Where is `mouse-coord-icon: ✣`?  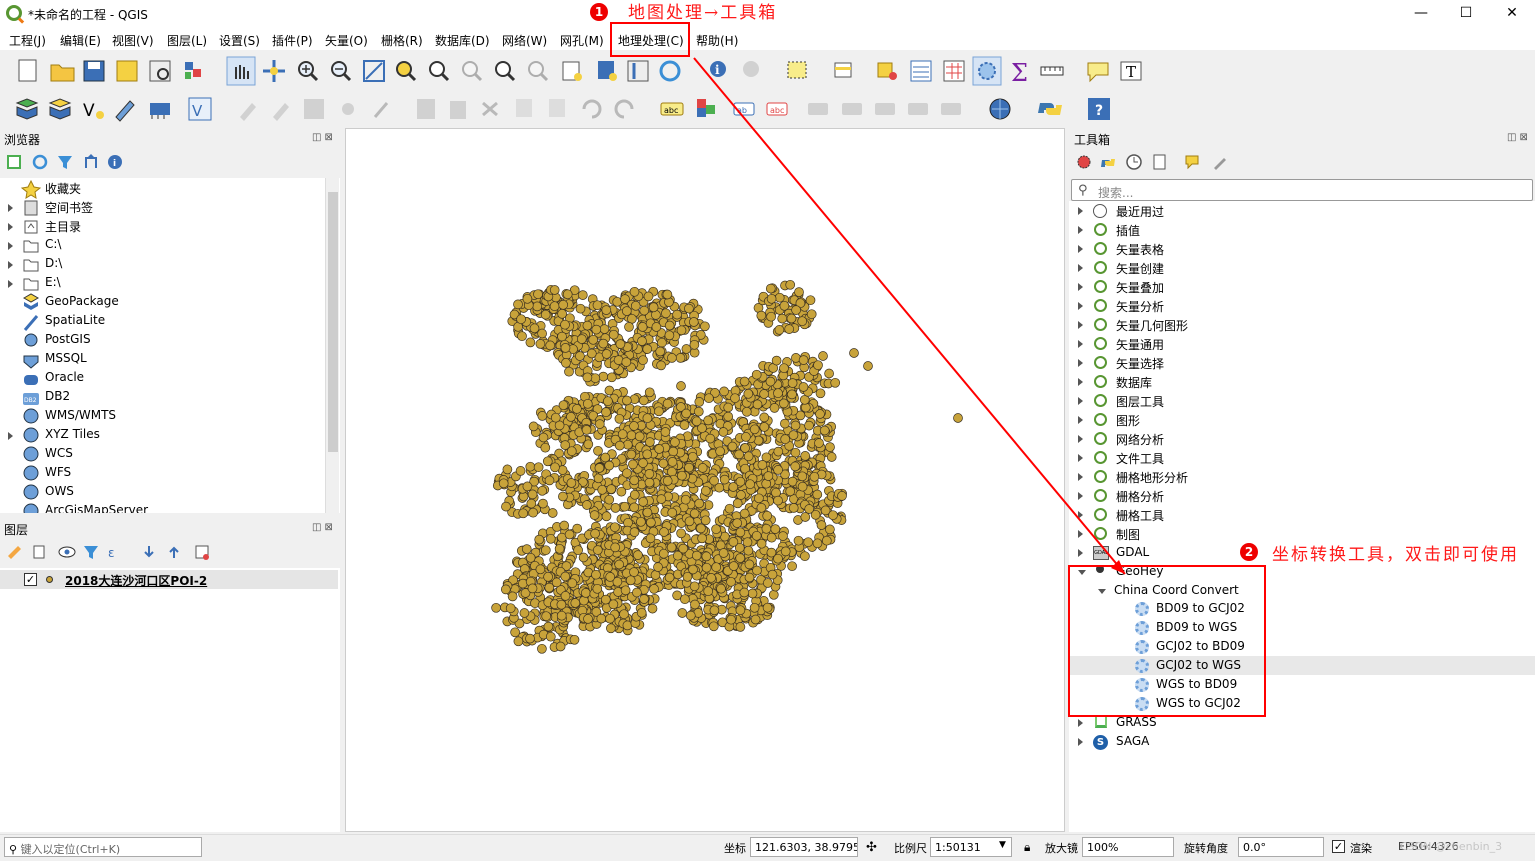 mouse-coord-icon: ✣ is located at coordinates (871, 847).